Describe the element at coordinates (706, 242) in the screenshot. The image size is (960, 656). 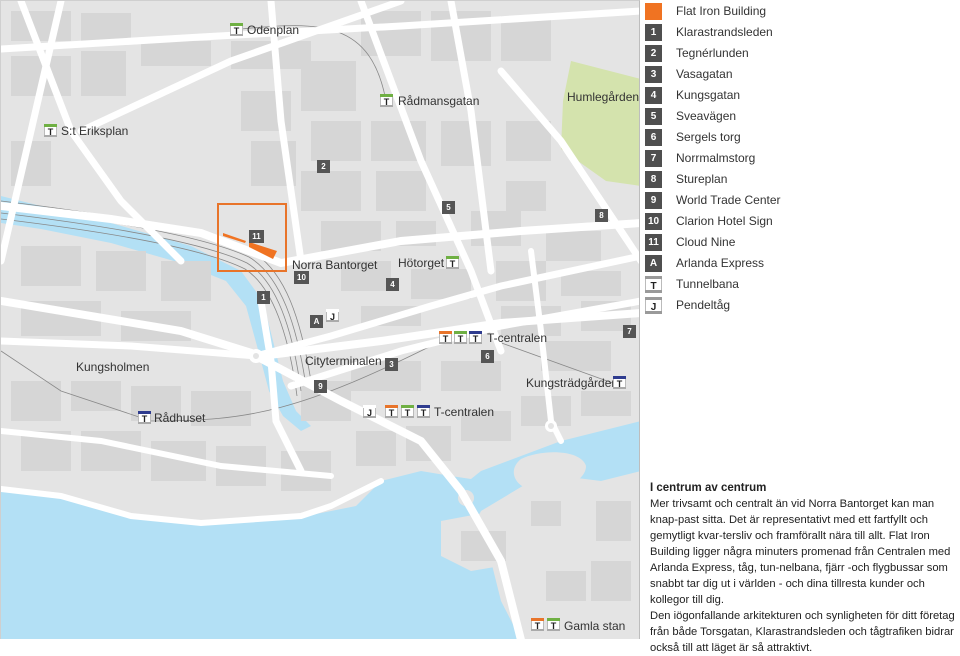
I see `legend-label: Cloud Nine` at that location.